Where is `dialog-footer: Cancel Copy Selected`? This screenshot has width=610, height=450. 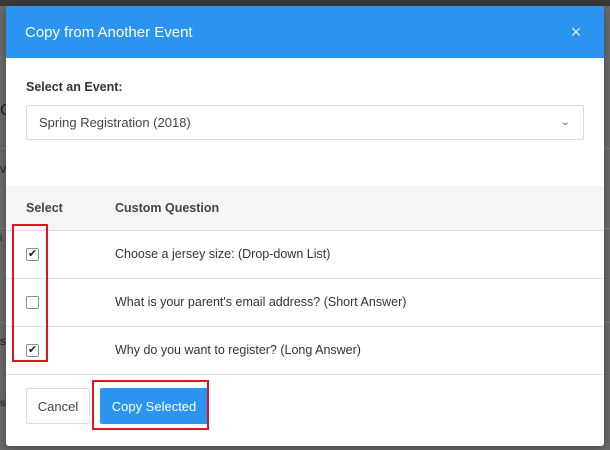
dialog-footer: Cancel Copy Selected is located at coordinates (117, 406).